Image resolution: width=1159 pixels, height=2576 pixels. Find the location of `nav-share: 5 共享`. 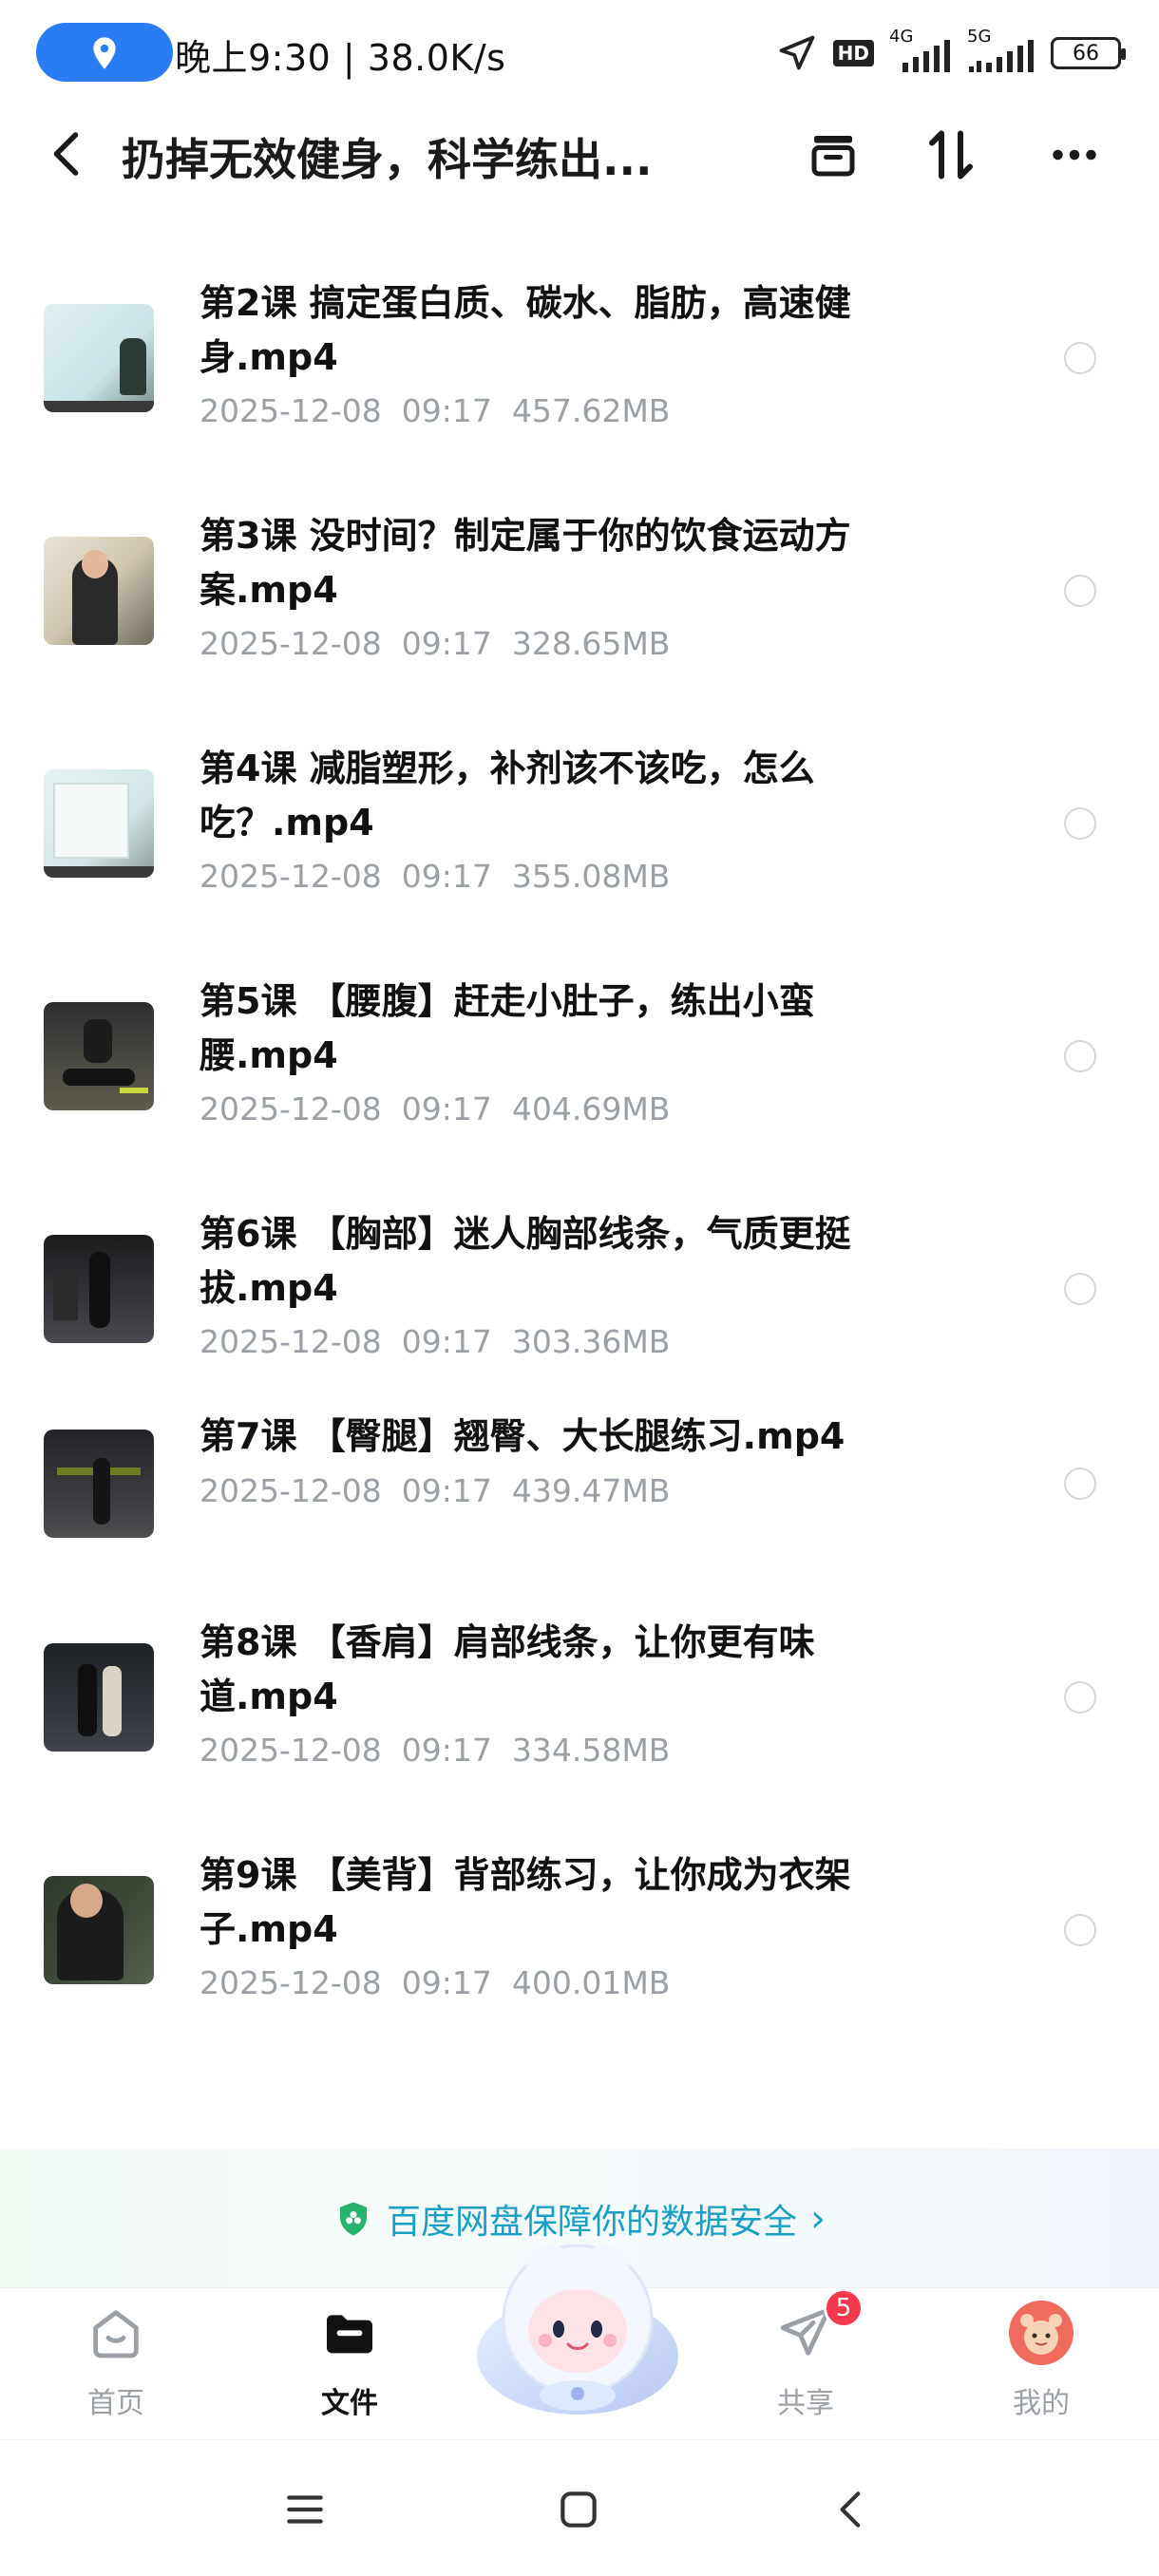

nav-share: 5 共享 is located at coordinates (805, 2360).